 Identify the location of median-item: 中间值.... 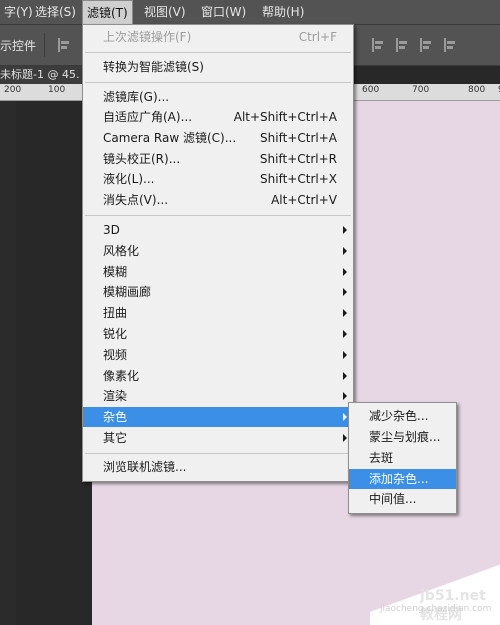
(402, 499).